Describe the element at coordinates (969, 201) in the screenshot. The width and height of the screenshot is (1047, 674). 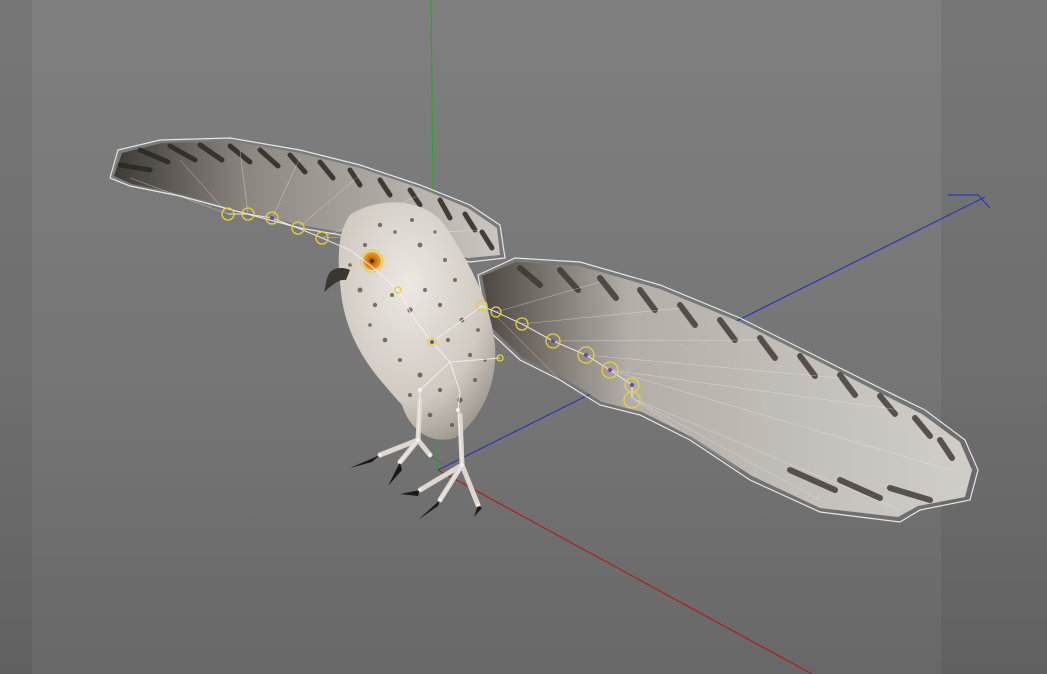
I see `z-axis-arrowhead` at that location.